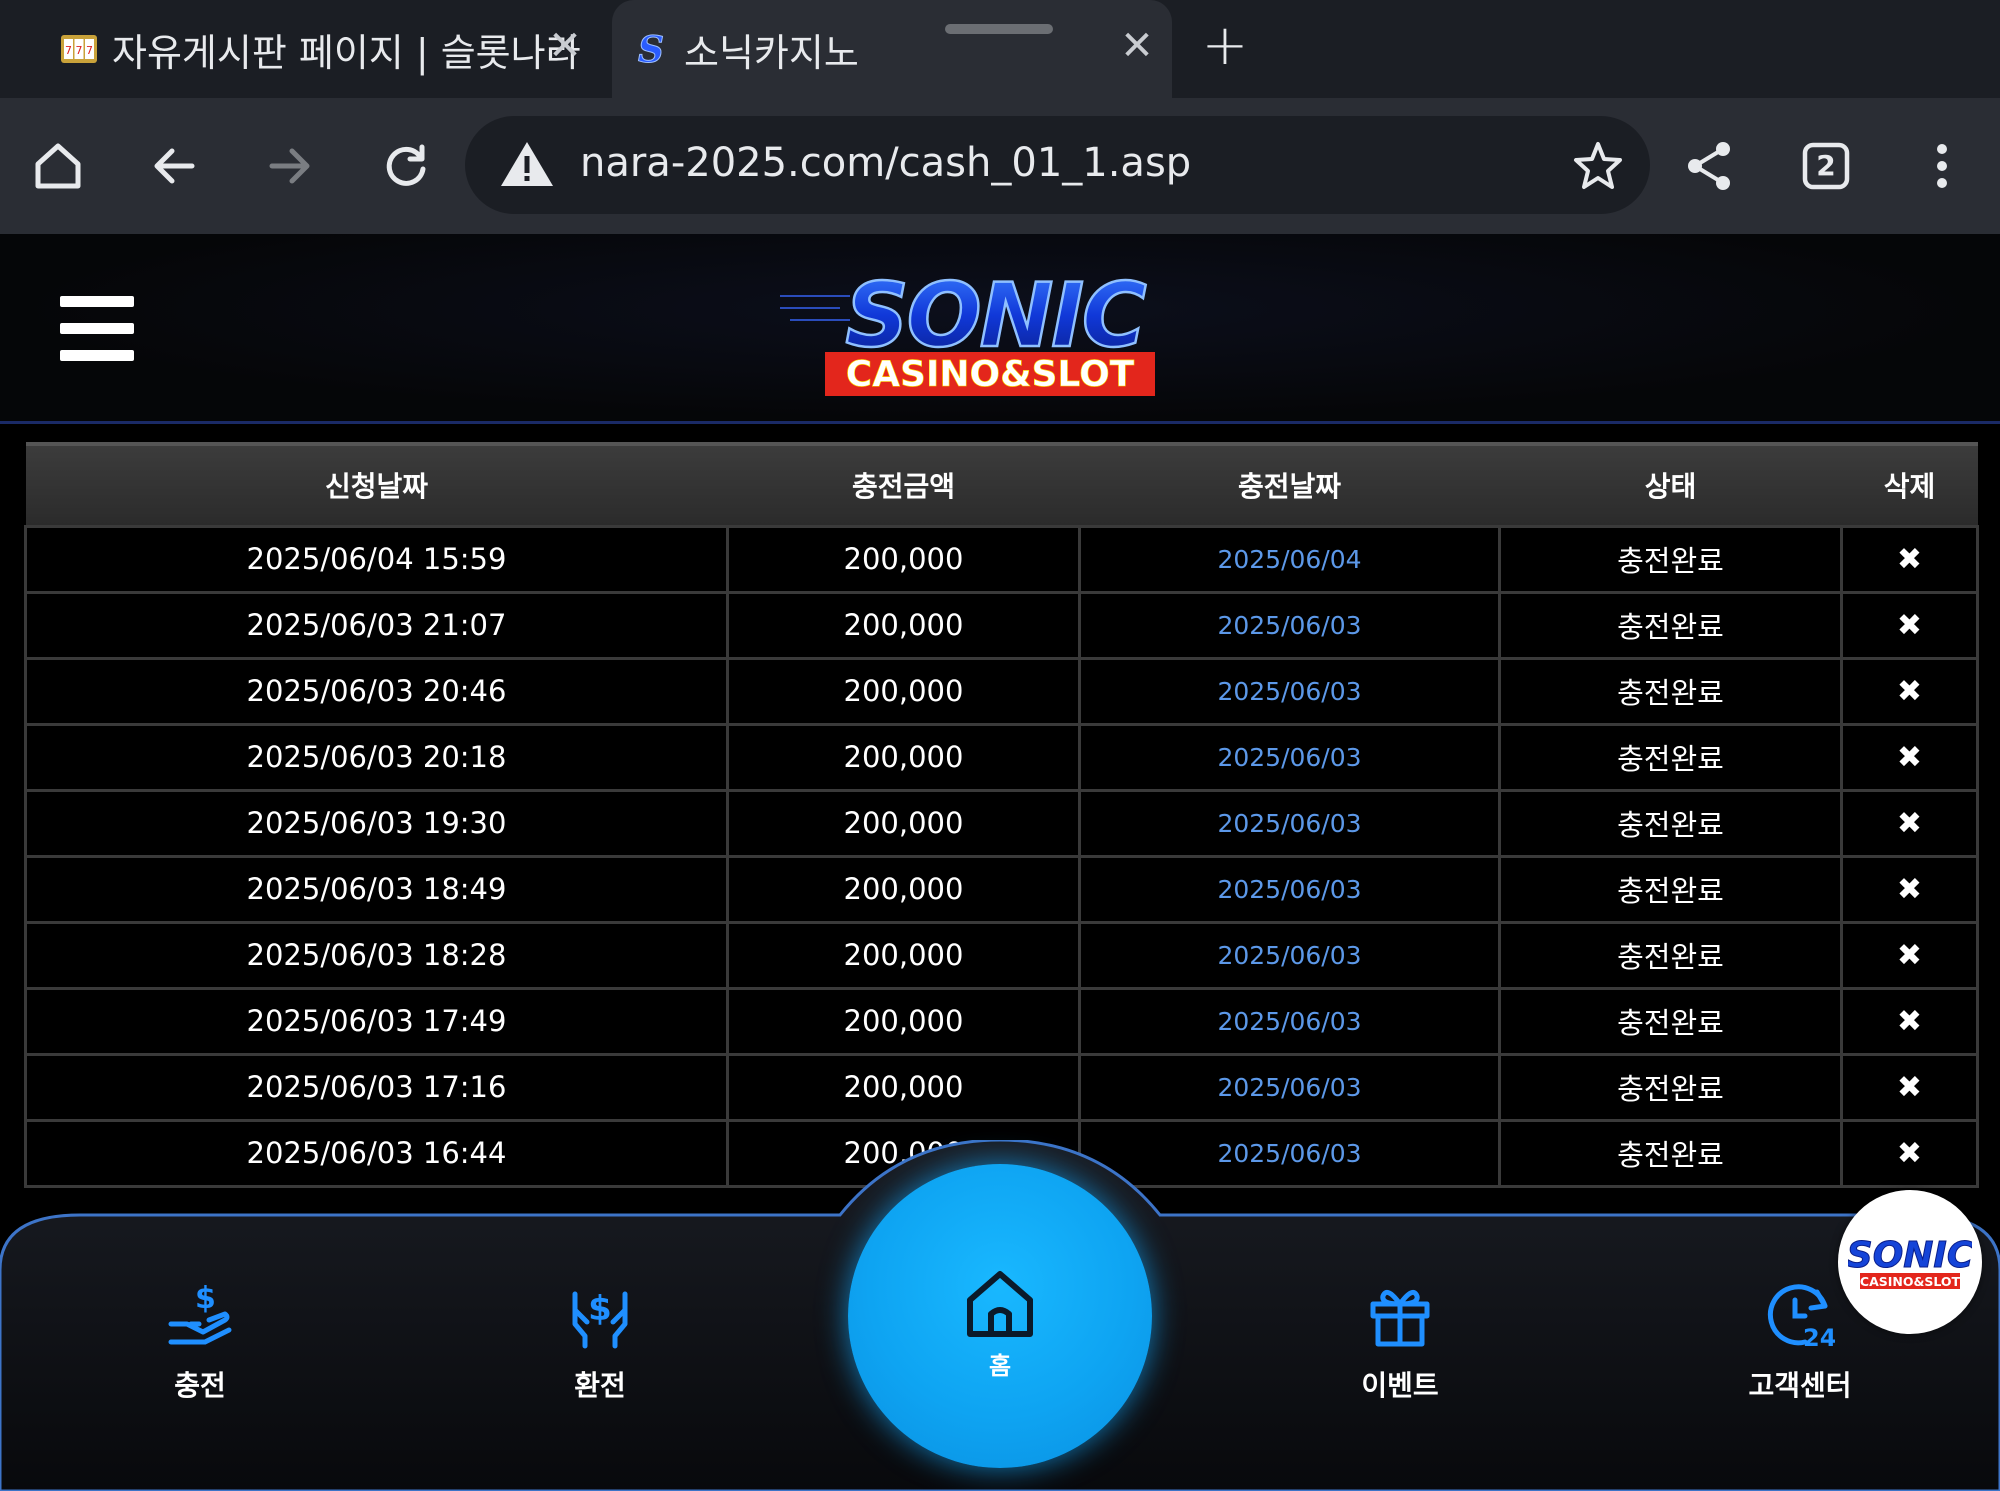  What do you see at coordinates (1001, 955) in the screenshot?
I see `table-row: 2025/06/03 18:28 200,000 2025/06/03 충전완료 ✖` at bounding box center [1001, 955].